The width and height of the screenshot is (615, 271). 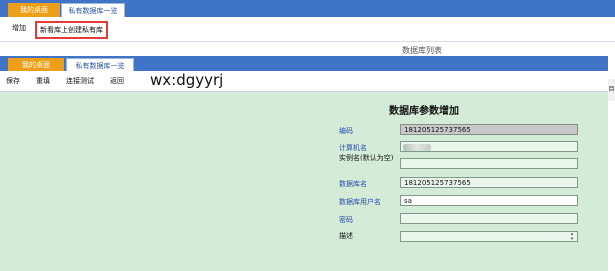 I want to click on db-list-heading: 数据库列表, so click(x=422, y=50).